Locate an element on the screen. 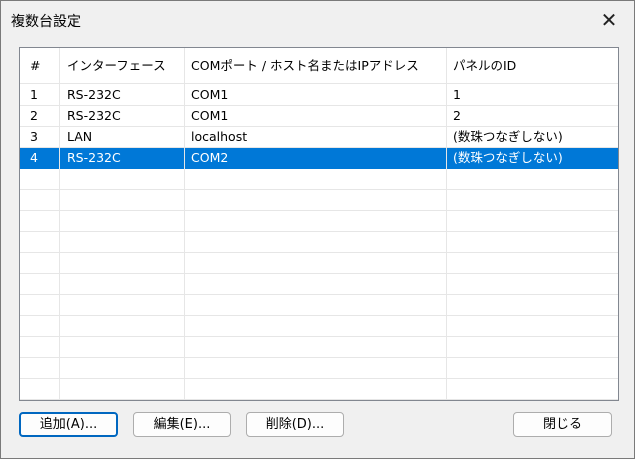  column-header-number: # is located at coordinates (44, 66).